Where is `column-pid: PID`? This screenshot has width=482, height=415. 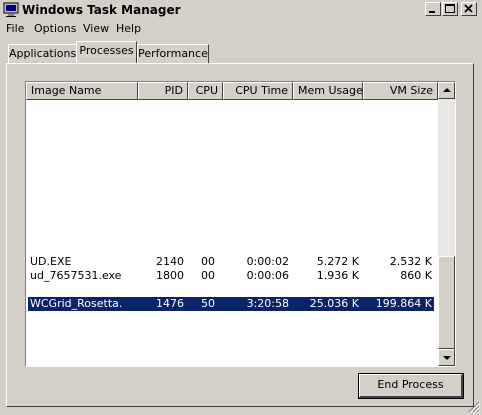
column-pid: PID is located at coordinates (163, 91).